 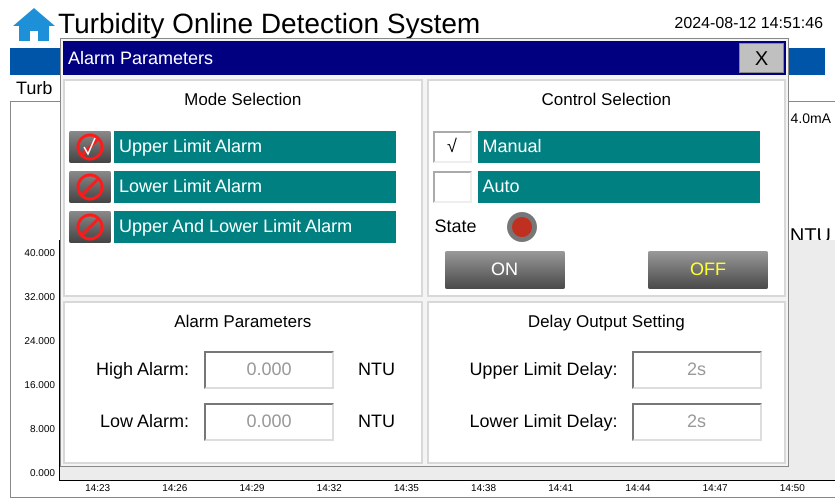 What do you see at coordinates (255, 226) in the screenshot?
I see `mode-option: Upper And Lower Limit Alarm` at bounding box center [255, 226].